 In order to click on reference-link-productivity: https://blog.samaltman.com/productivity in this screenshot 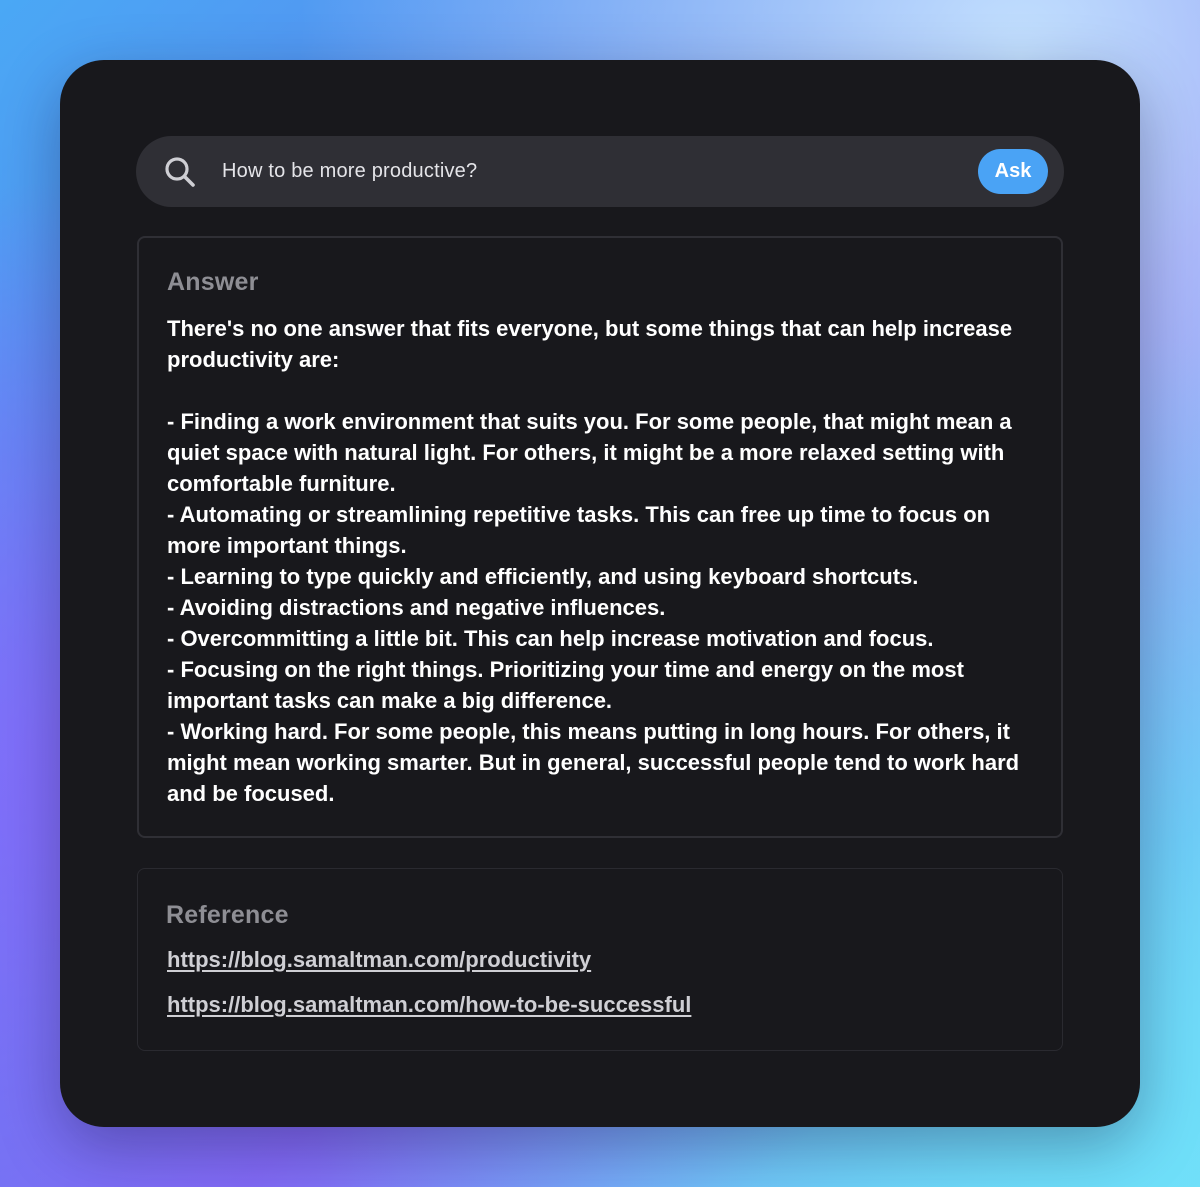, I will do `click(379, 960)`.